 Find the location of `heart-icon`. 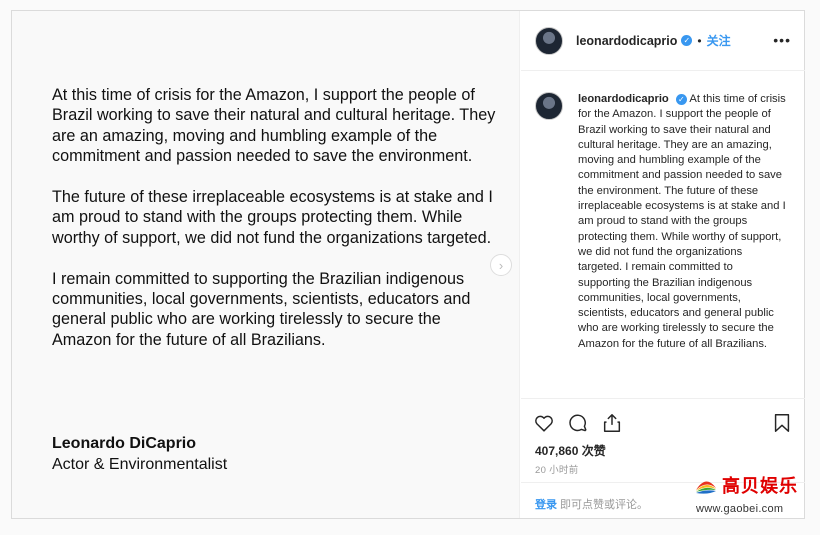

heart-icon is located at coordinates (544, 423).